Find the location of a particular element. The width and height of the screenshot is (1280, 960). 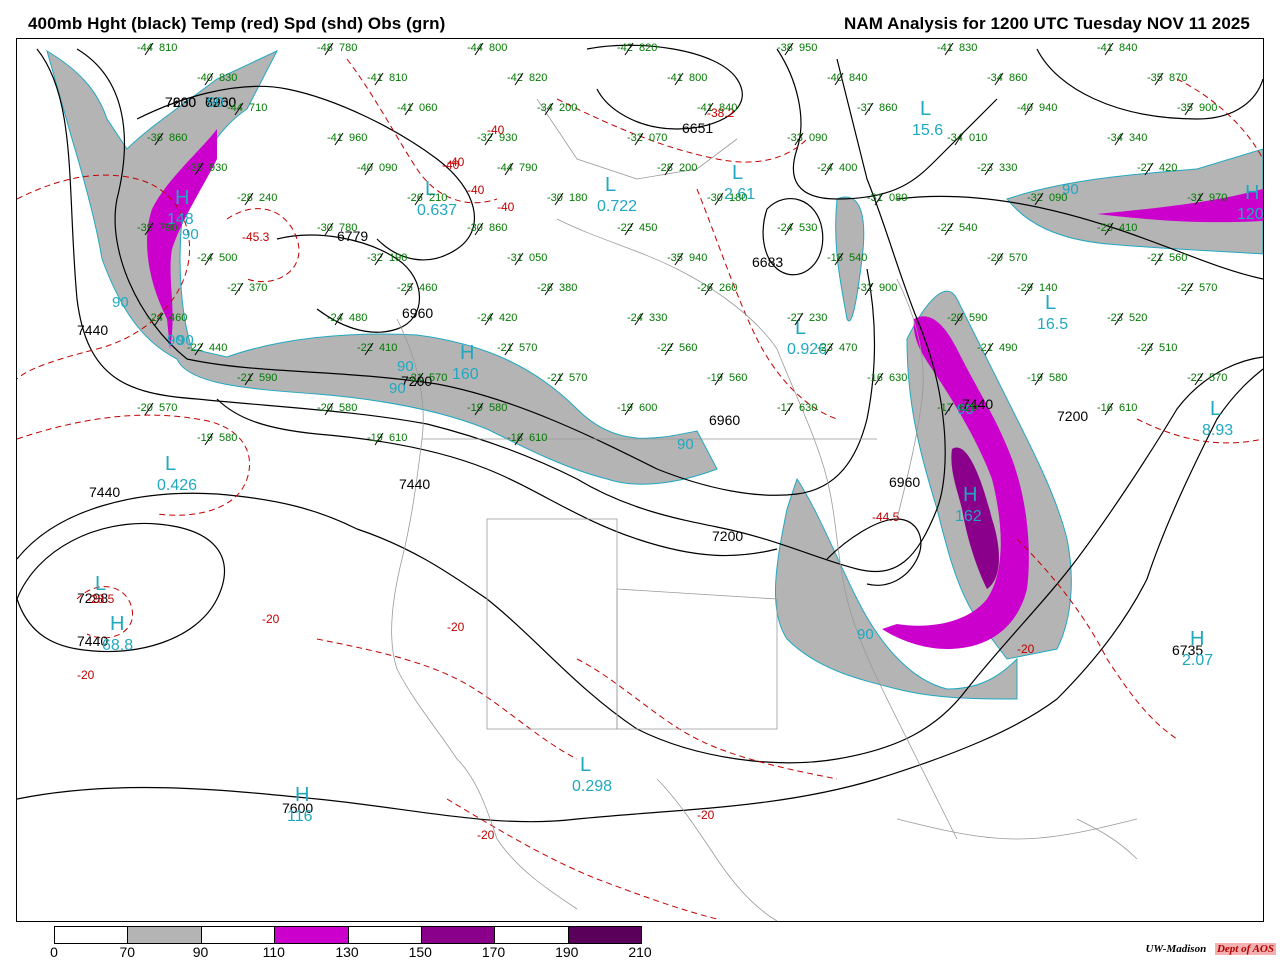

station-height: 780 is located at coordinates (348, 48).